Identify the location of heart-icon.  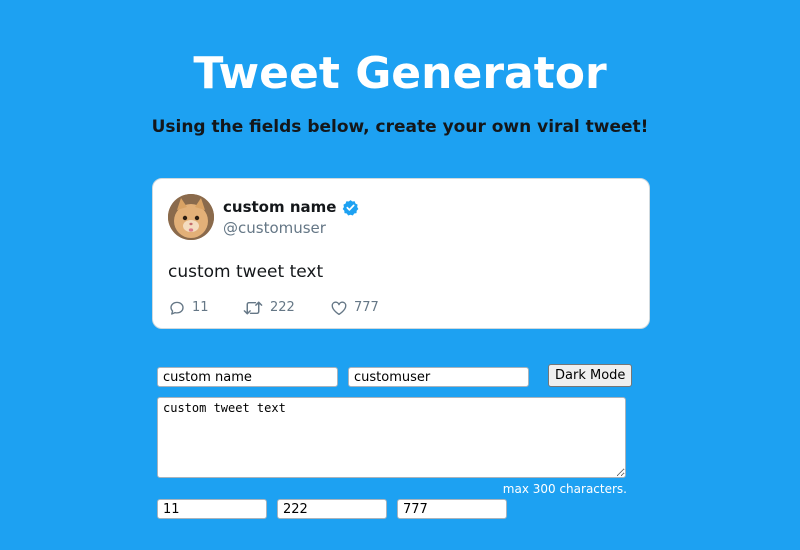
(339, 308).